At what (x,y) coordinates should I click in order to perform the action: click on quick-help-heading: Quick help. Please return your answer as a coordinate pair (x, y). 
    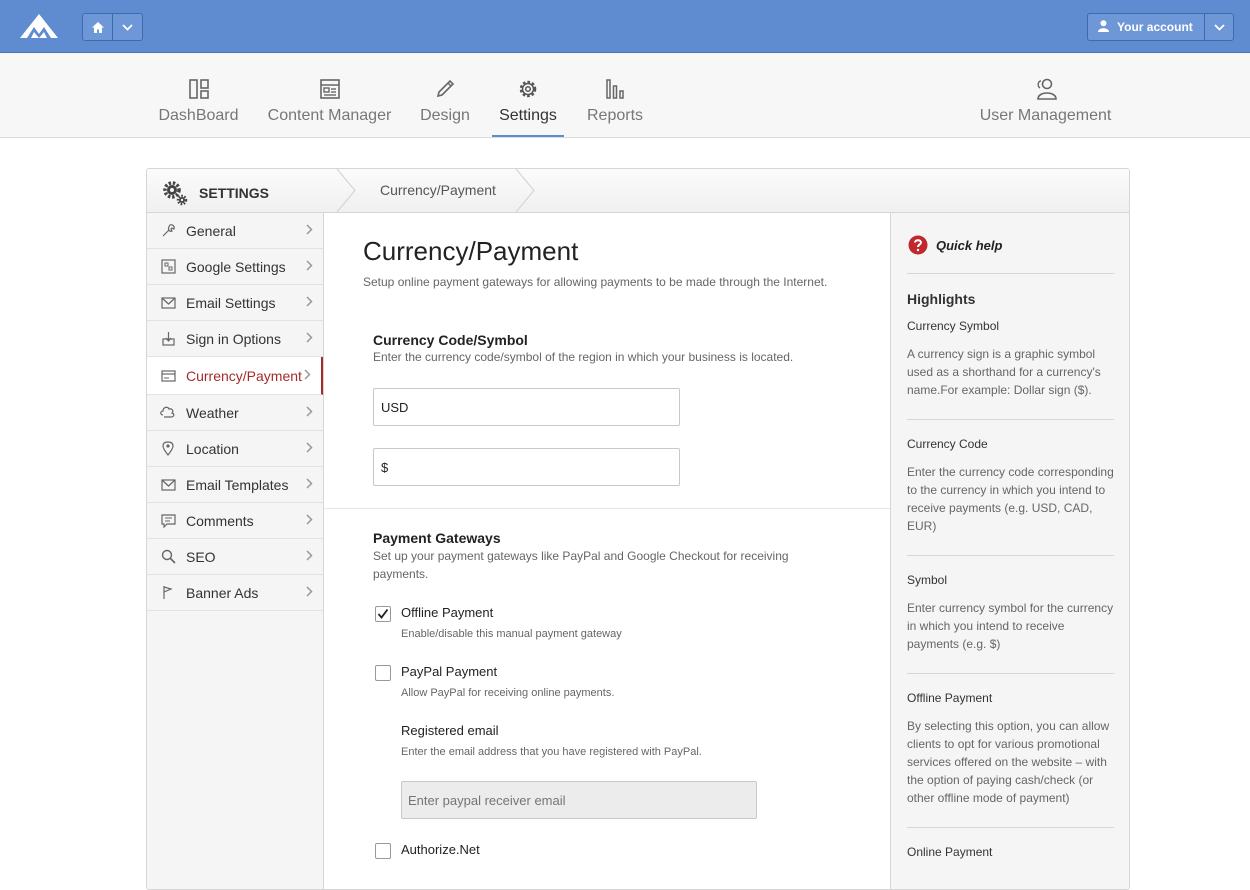
    Looking at the image, I should click on (955, 245).